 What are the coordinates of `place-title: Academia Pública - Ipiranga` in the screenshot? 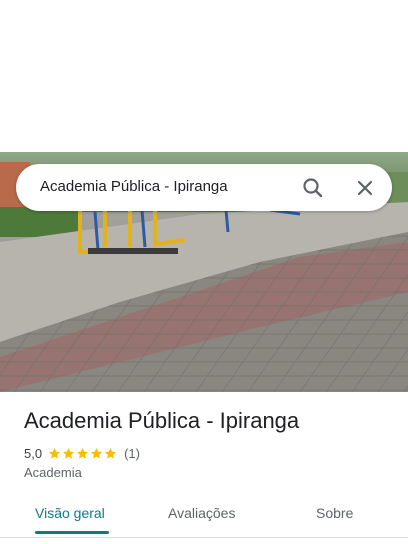 It's located at (162, 420).